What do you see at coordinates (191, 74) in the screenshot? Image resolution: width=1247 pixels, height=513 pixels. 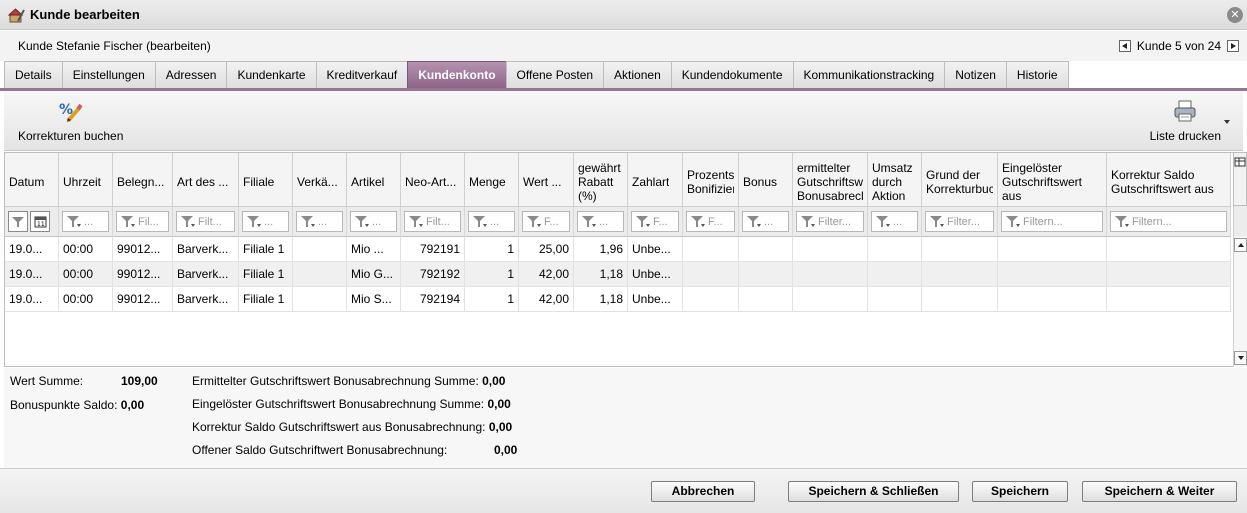 I see `tab-adressen: Adressen` at bounding box center [191, 74].